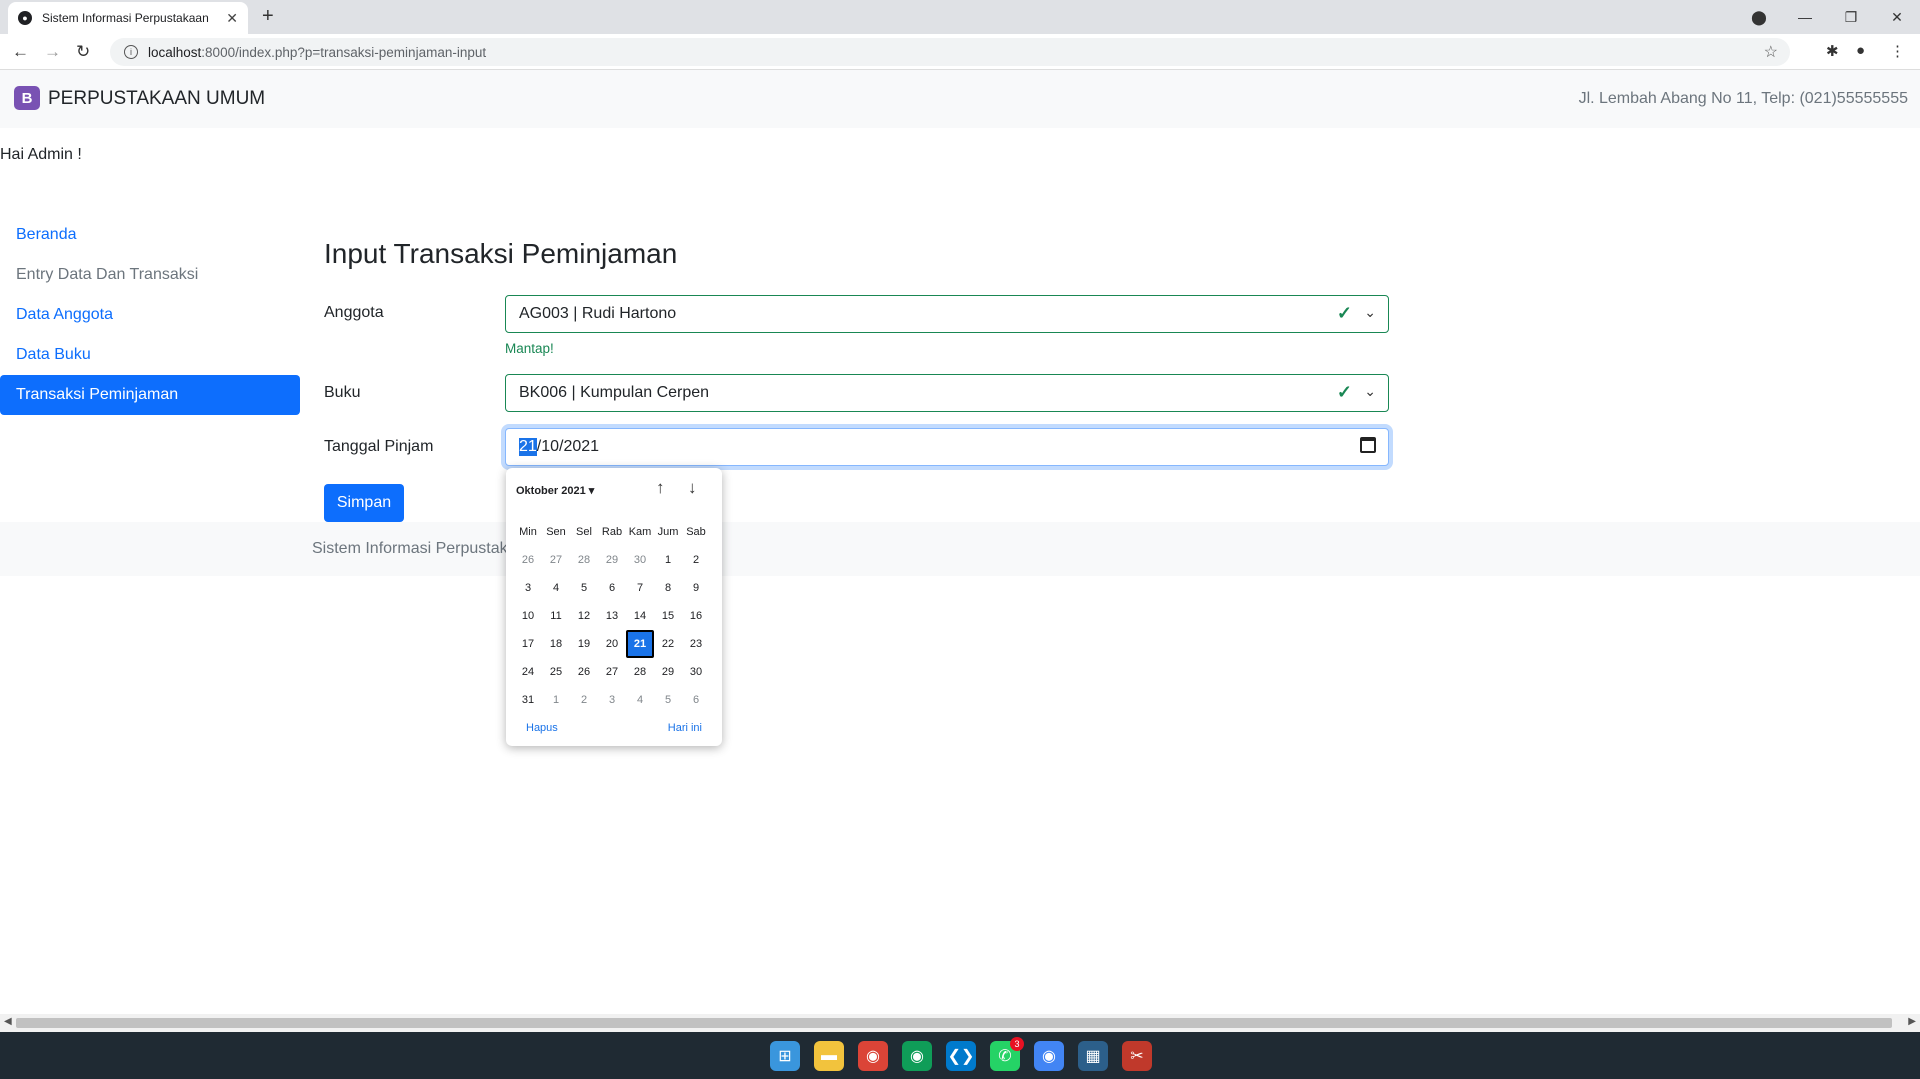 This screenshot has width=1920, height=1079. I want to click on calendar-day: 7, so click(640, 588).